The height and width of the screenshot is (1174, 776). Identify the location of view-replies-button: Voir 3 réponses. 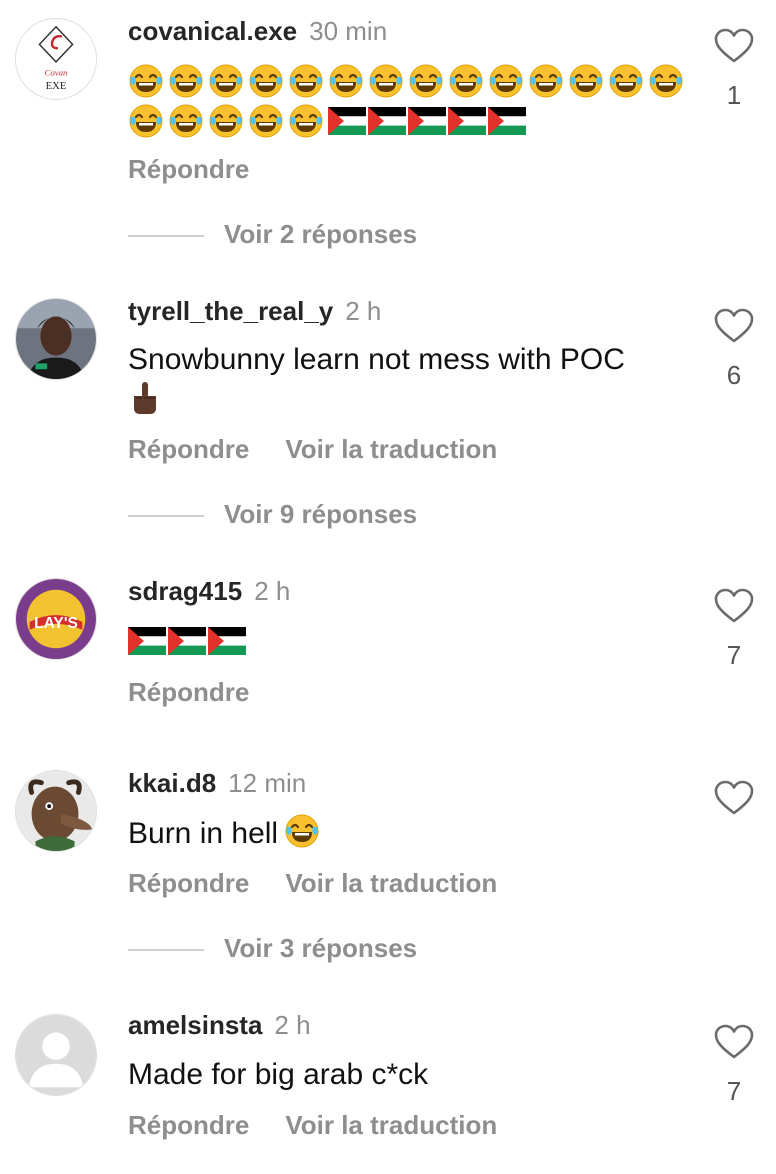
(272, 948).